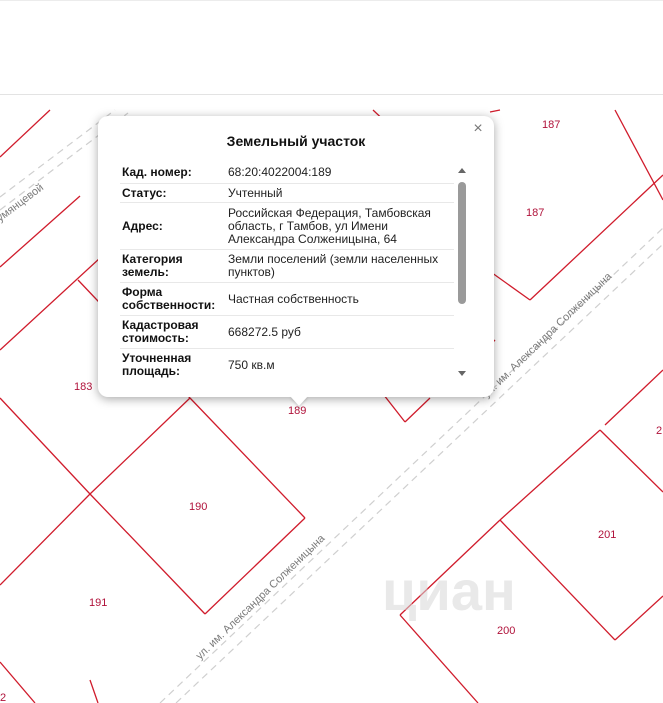 This screenshot has width=663, height=703. I want to click on parcel-number: 190, so click(198, 507).